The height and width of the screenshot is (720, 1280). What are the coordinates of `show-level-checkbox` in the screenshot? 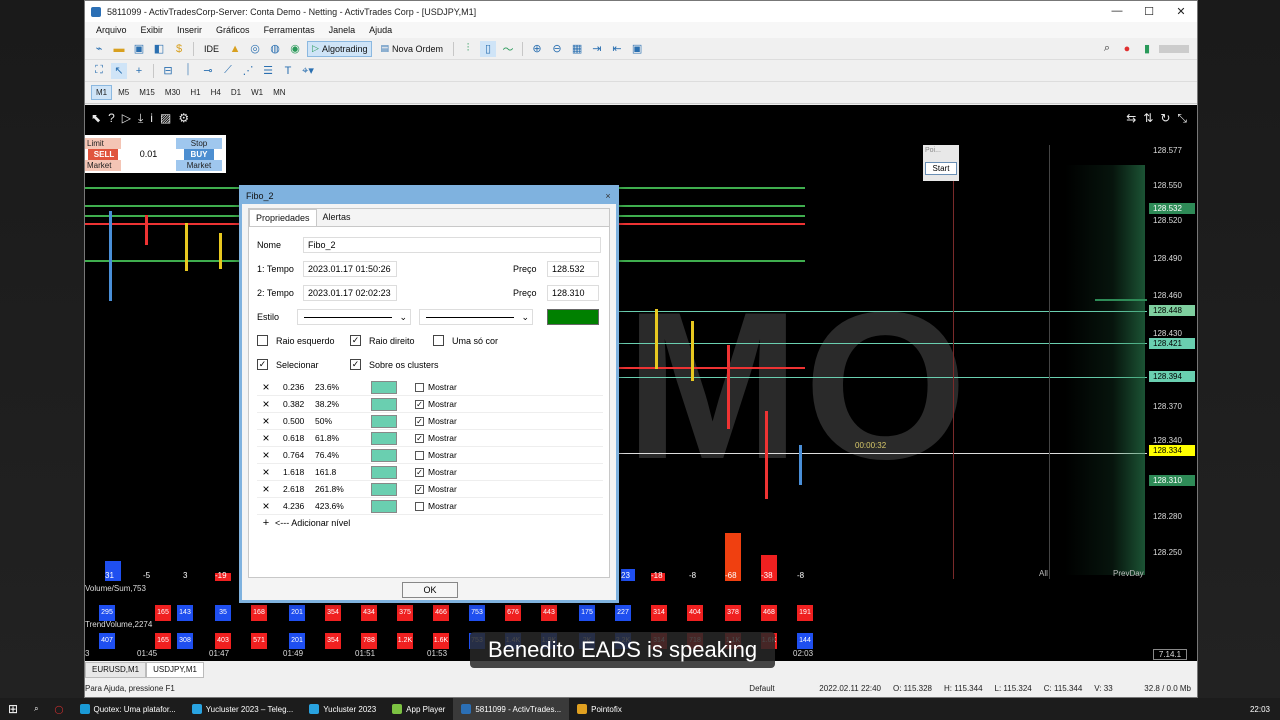 It's located at (419, 506).